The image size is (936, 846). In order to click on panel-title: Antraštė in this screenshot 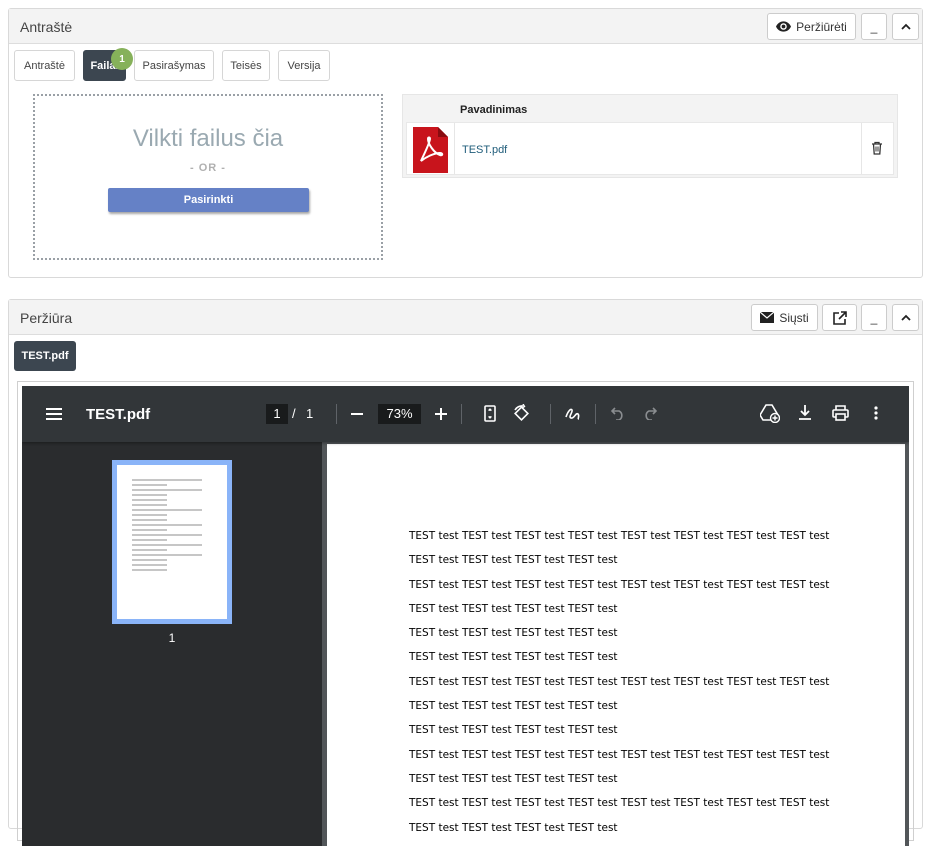, I will do `click(46, 27)`.